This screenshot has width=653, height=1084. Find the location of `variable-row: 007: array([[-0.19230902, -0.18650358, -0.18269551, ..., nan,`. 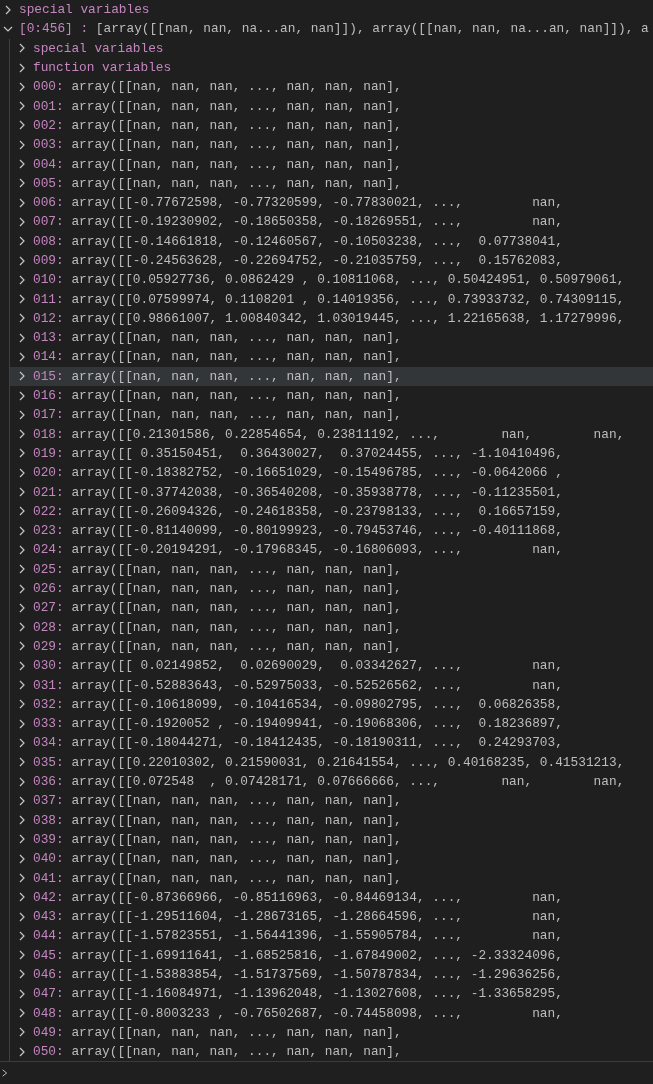

variable-row: 007: array([[-0.19230902, -0.18650358, -0.18269551, ..., nan, is located at coordinates (331, 222).